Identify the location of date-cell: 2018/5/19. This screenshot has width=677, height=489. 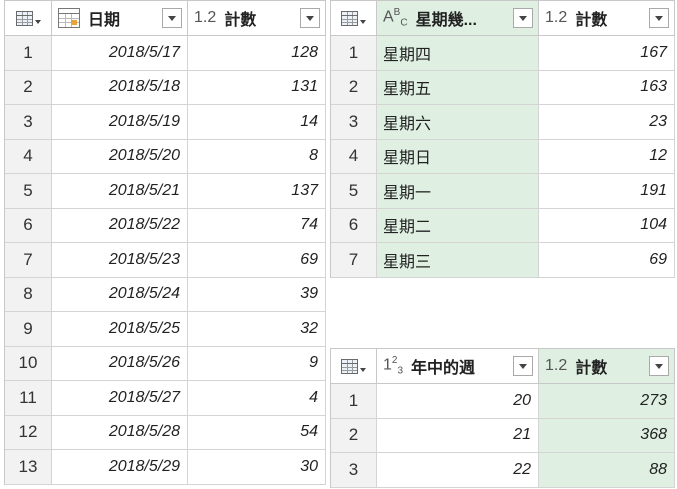
(120, 122).